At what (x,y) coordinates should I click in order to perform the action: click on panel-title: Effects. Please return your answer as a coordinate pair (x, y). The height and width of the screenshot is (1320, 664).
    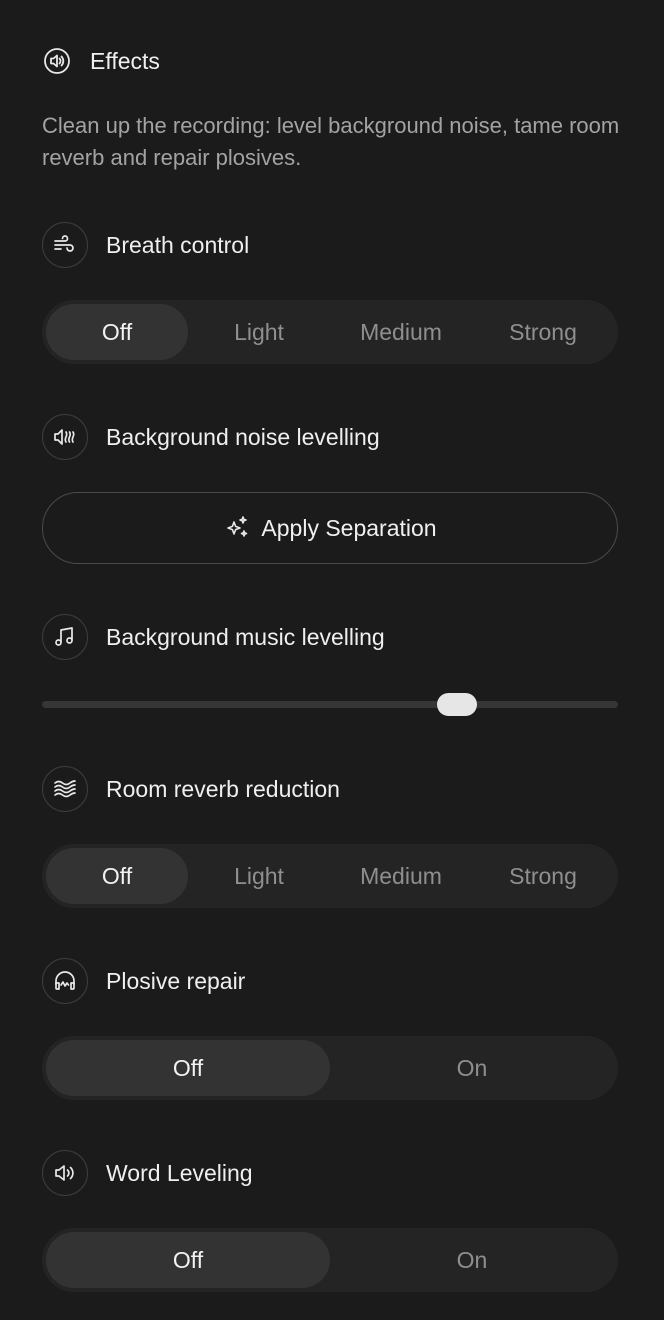
    Looking at the image, I should click on (125, 60).